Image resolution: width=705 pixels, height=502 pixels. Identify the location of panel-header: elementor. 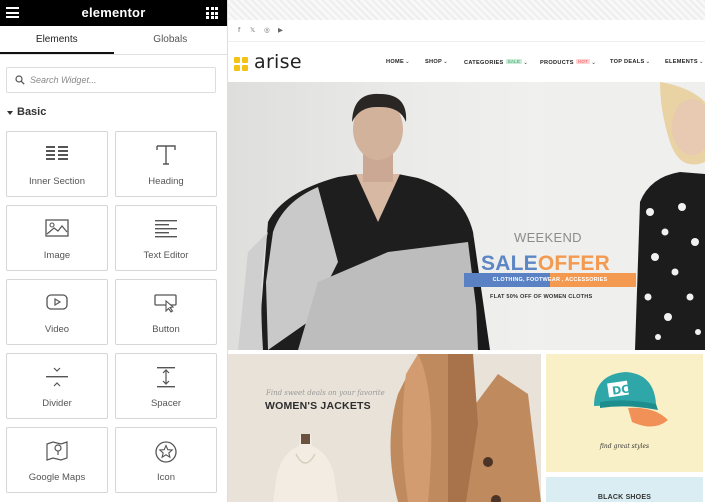
(113, 13).